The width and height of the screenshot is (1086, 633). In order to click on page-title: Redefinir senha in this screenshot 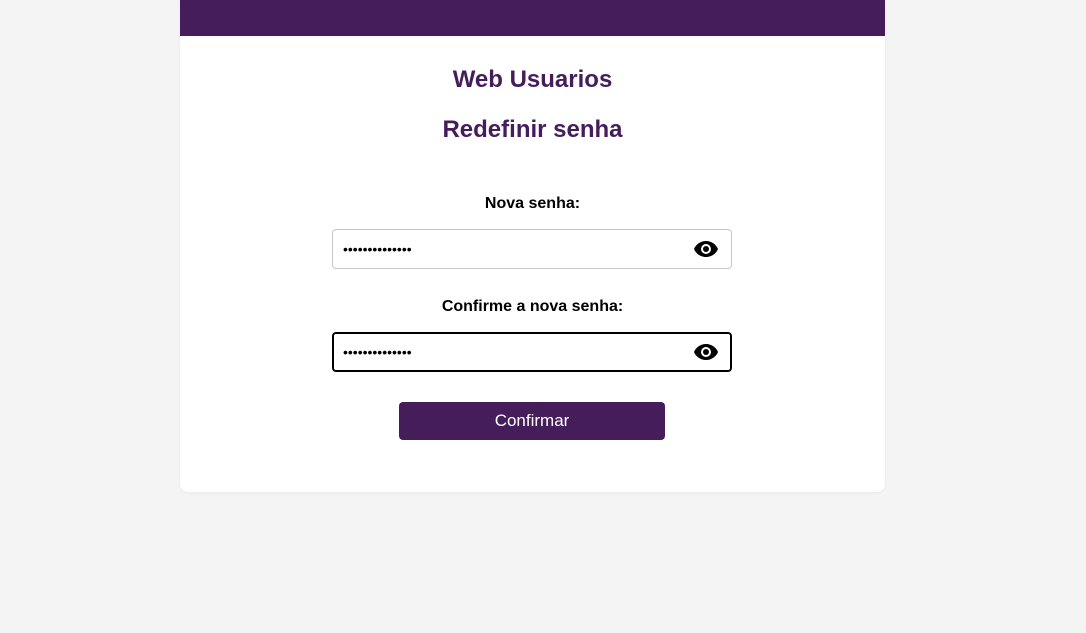, I will do `click(532, 129)`.